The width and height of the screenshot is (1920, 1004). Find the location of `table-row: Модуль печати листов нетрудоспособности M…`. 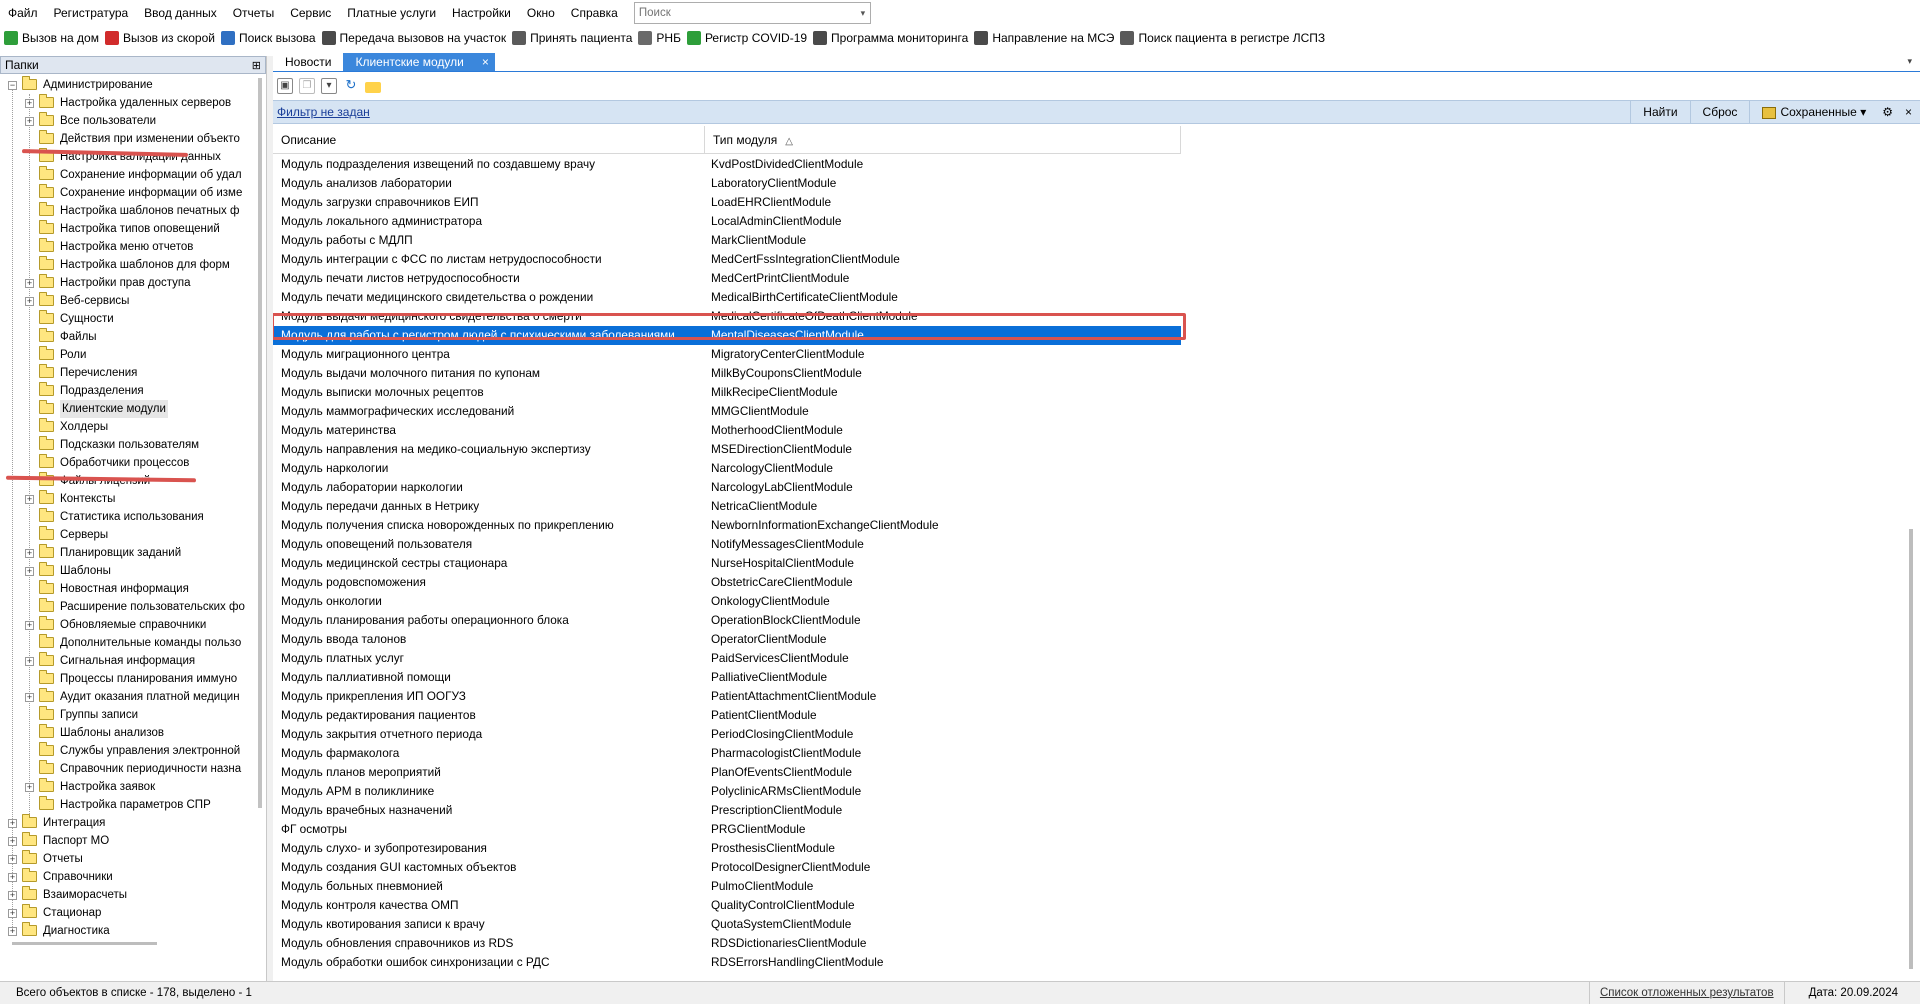

table-row: Модуль печати листов нетрудоспособности M… is located at coordinates (1096, 278).